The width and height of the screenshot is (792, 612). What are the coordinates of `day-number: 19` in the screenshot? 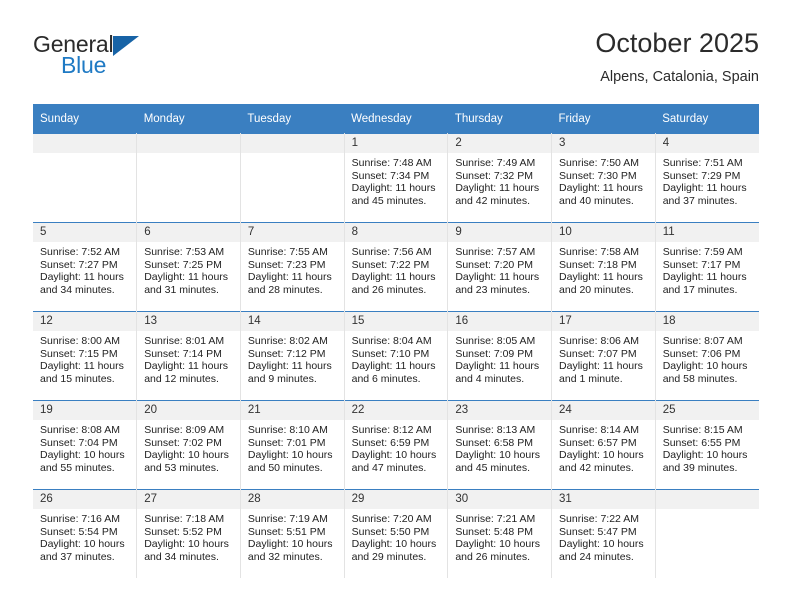 It's located at (85, 410).